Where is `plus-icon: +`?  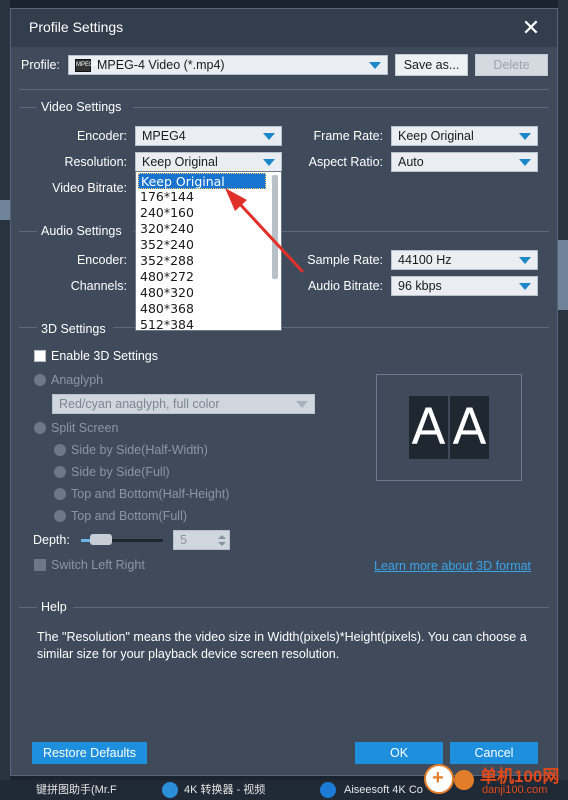
plus-icon: + is located at coordinates (438, 778).